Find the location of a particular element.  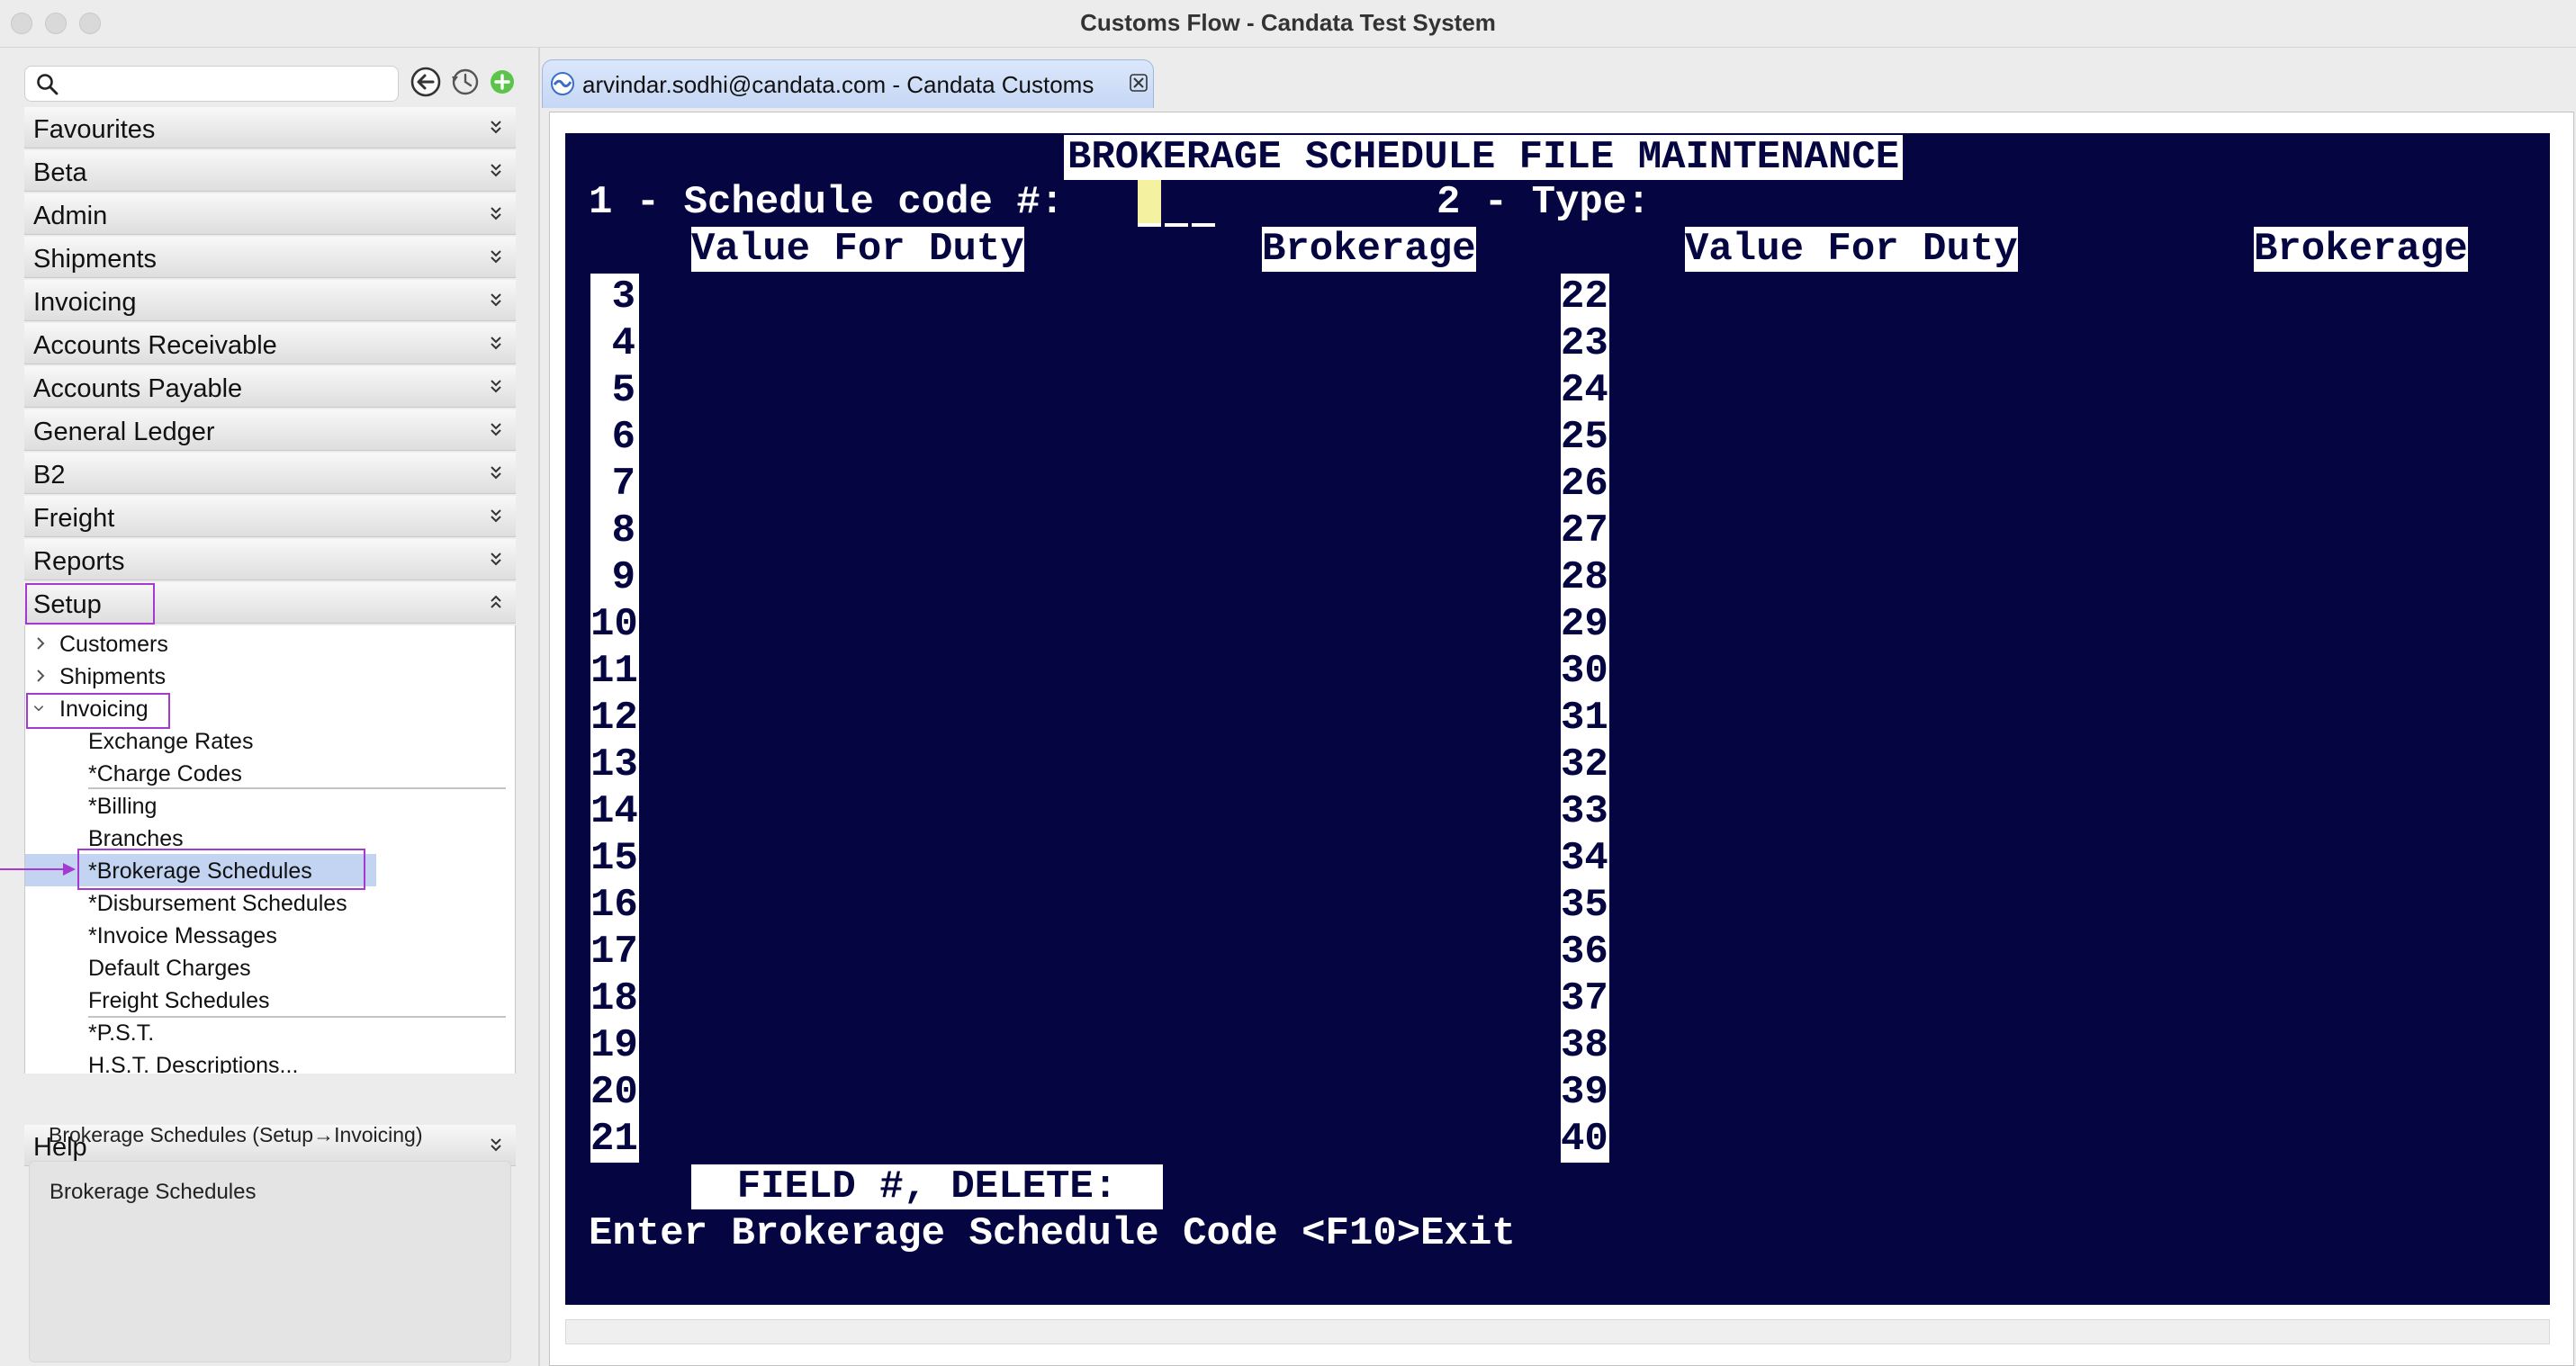

accordion-label: Beta is located at coordinates (60, 172).